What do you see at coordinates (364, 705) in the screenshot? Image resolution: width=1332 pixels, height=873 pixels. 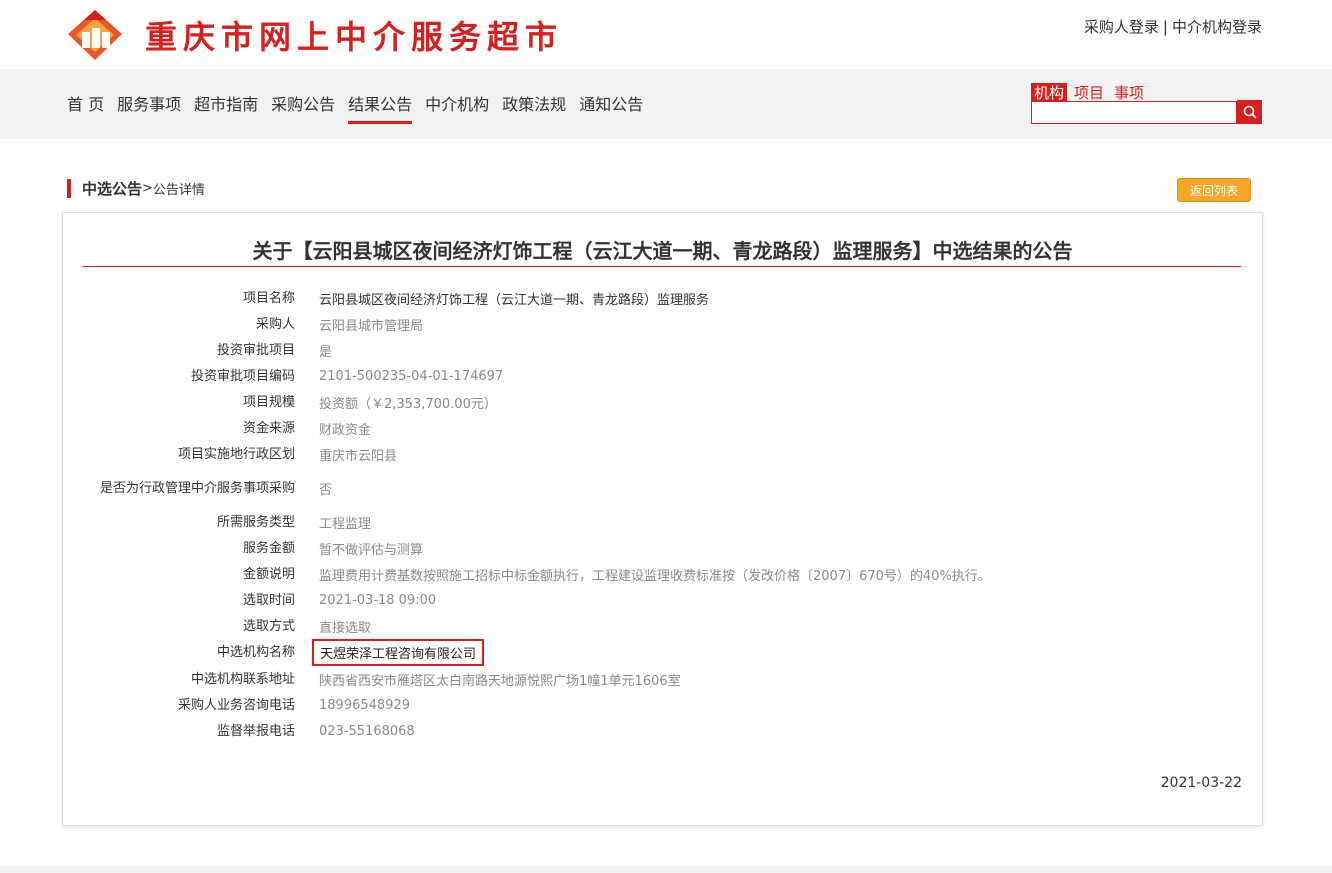 I see `row-value: 18996548929` at bounding box center [364, 705].